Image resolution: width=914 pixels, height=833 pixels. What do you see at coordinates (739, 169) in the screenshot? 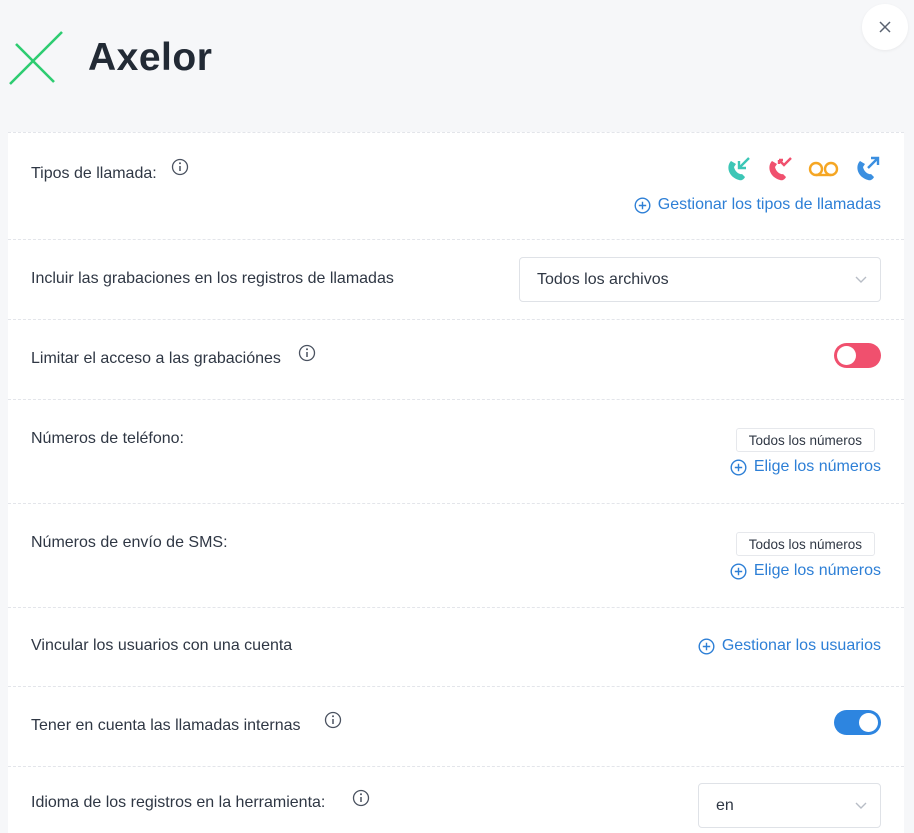
I see `incoming-call-icon` at bounding box center [739, 169].